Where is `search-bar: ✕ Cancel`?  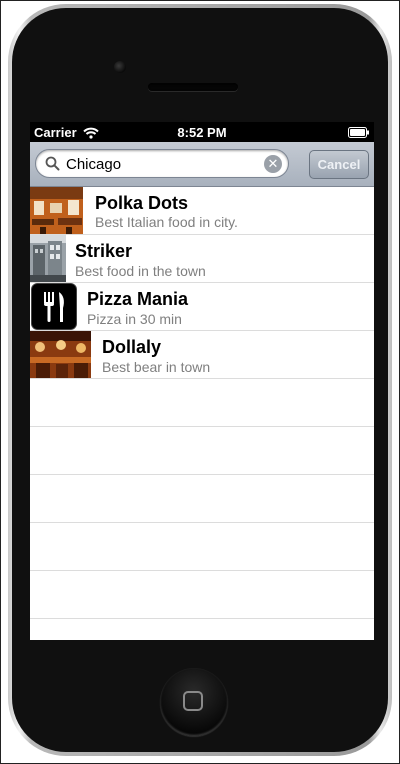 search-bar: ✕ Cancel is located at coordinates (202, 164).